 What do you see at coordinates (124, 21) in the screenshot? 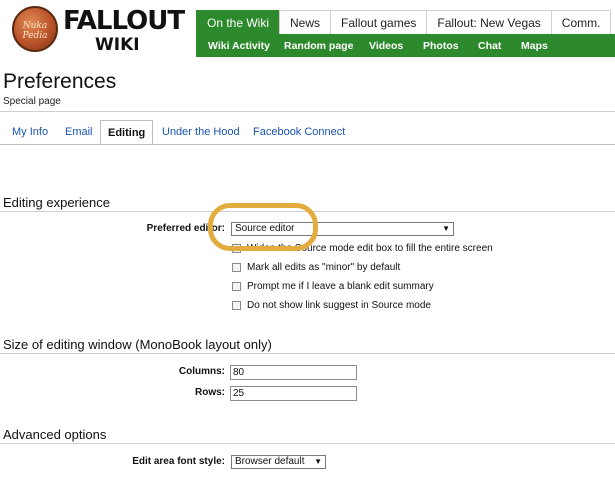
I see `wiki-title: FALLOUT` at bounding box center [124, 21].